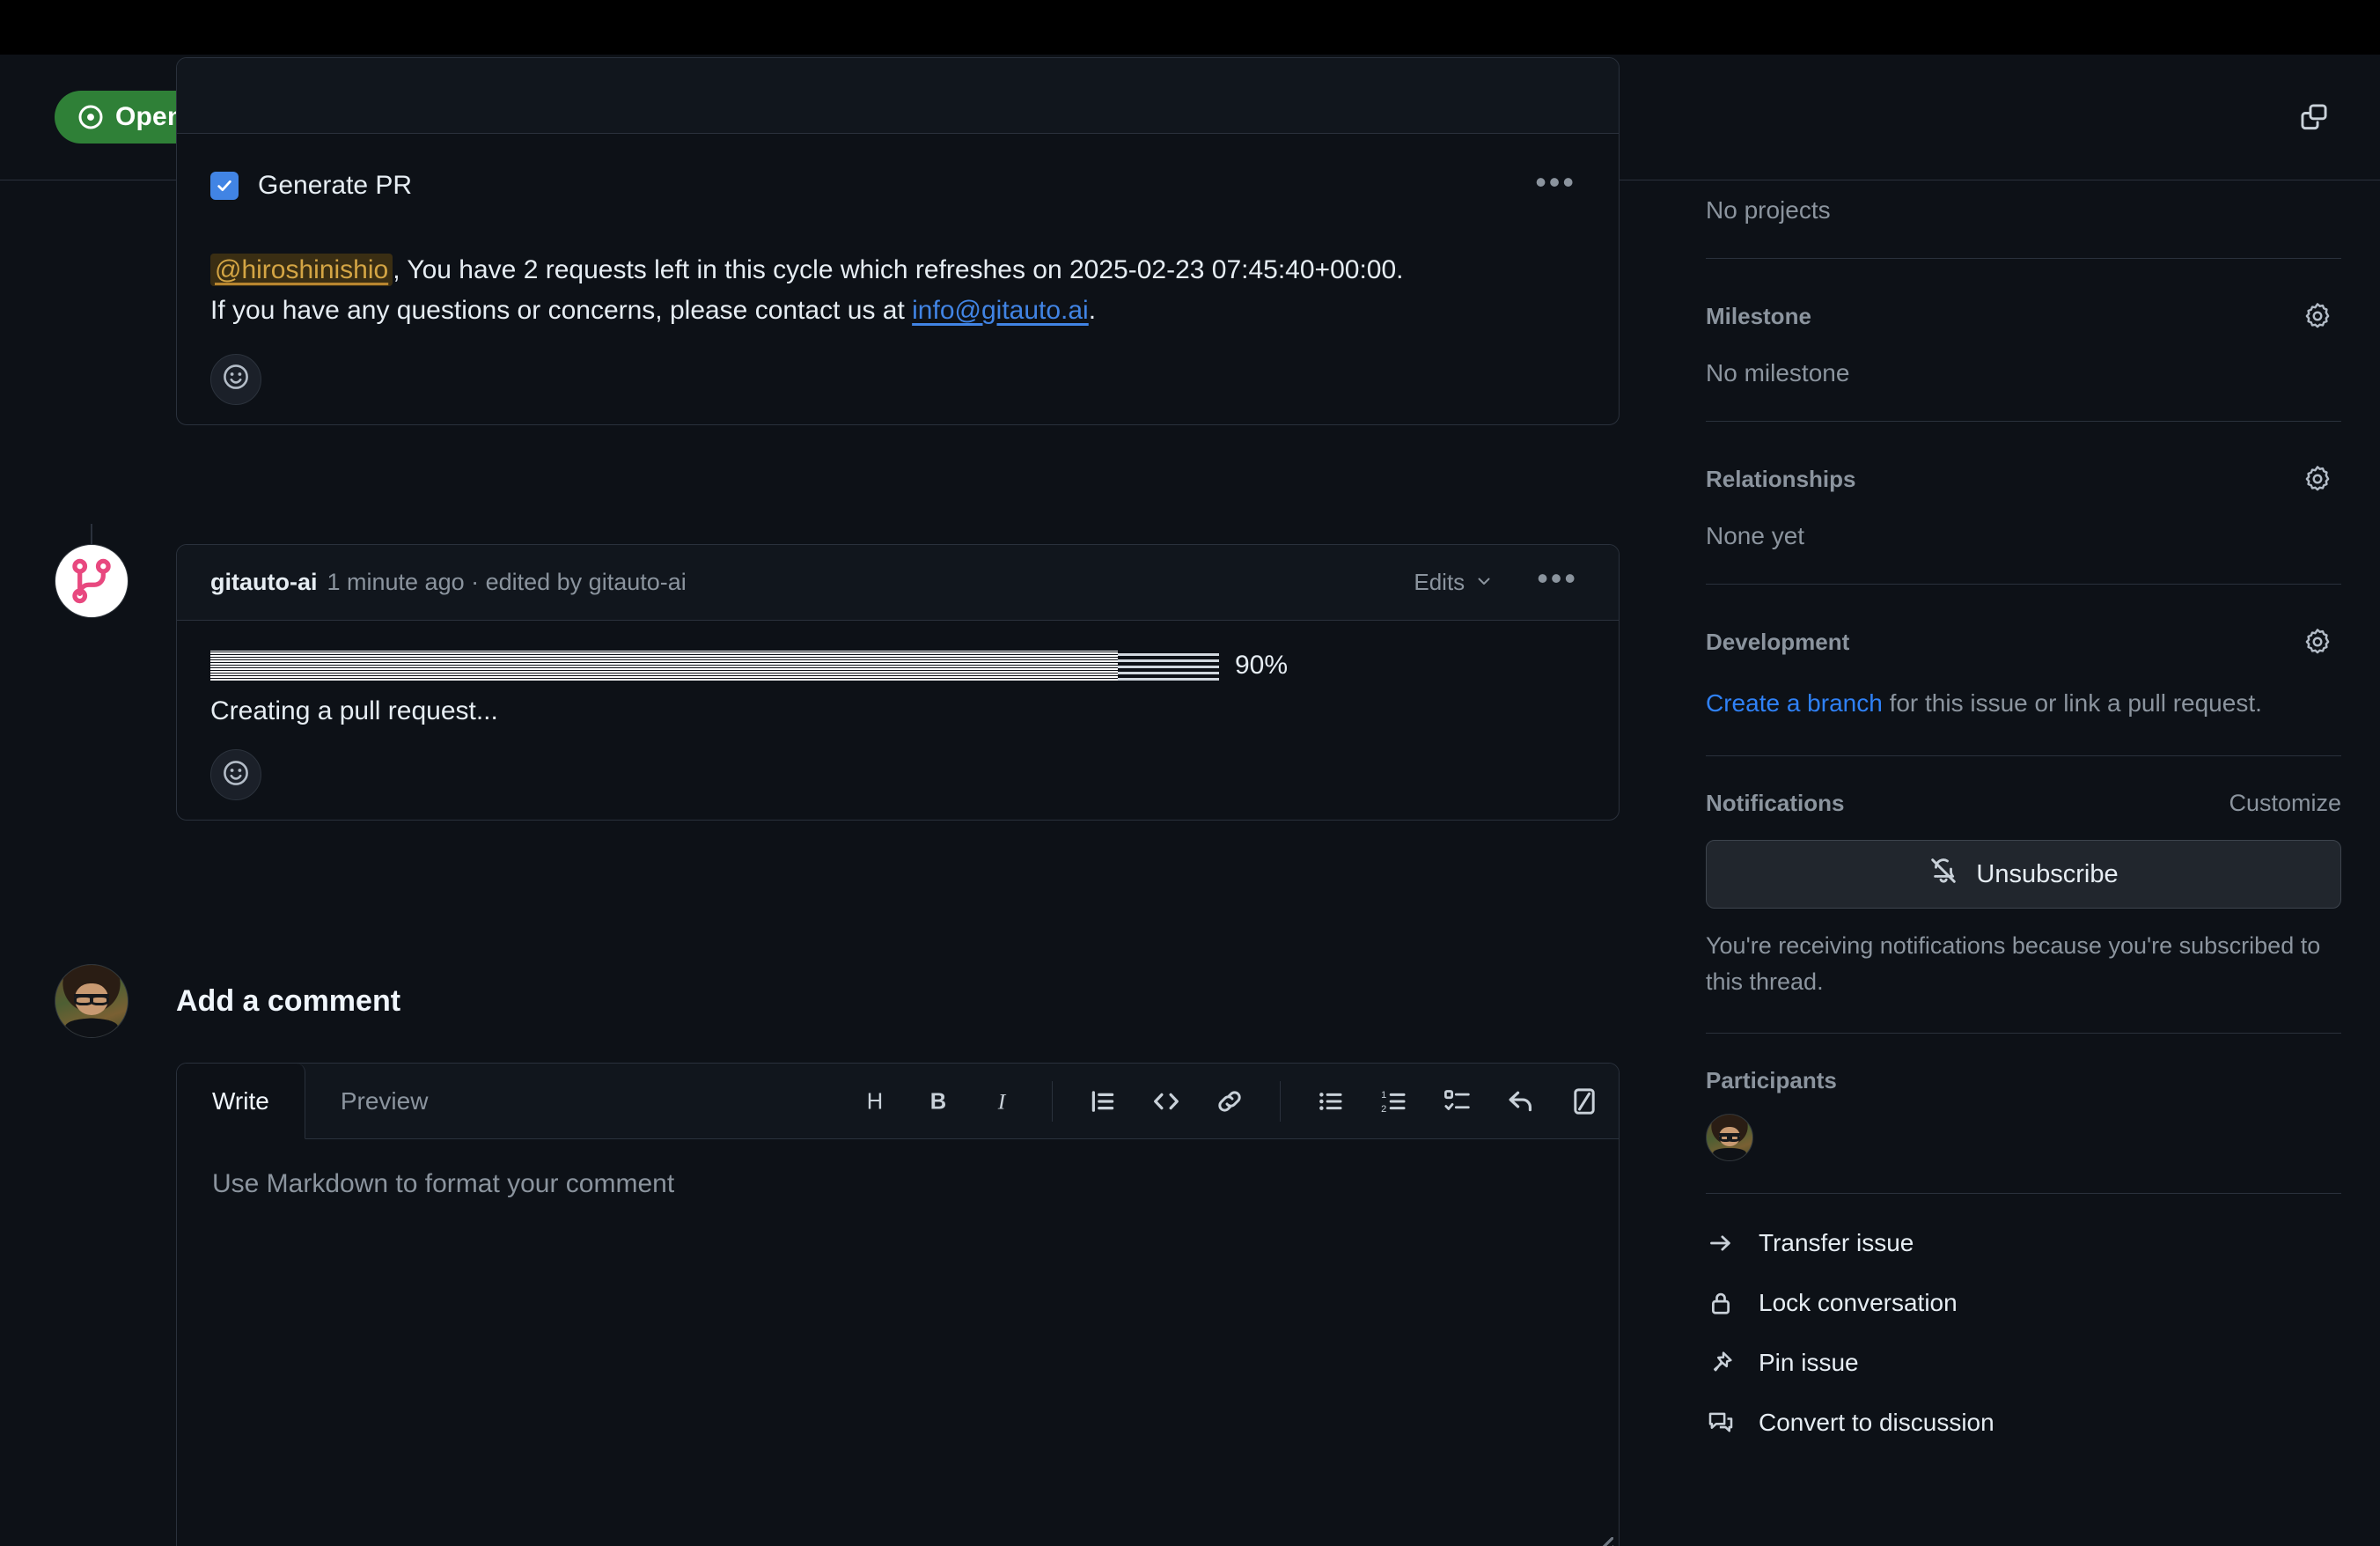  I want to click on progress-percent-label: 90%, so click(1262, 665).